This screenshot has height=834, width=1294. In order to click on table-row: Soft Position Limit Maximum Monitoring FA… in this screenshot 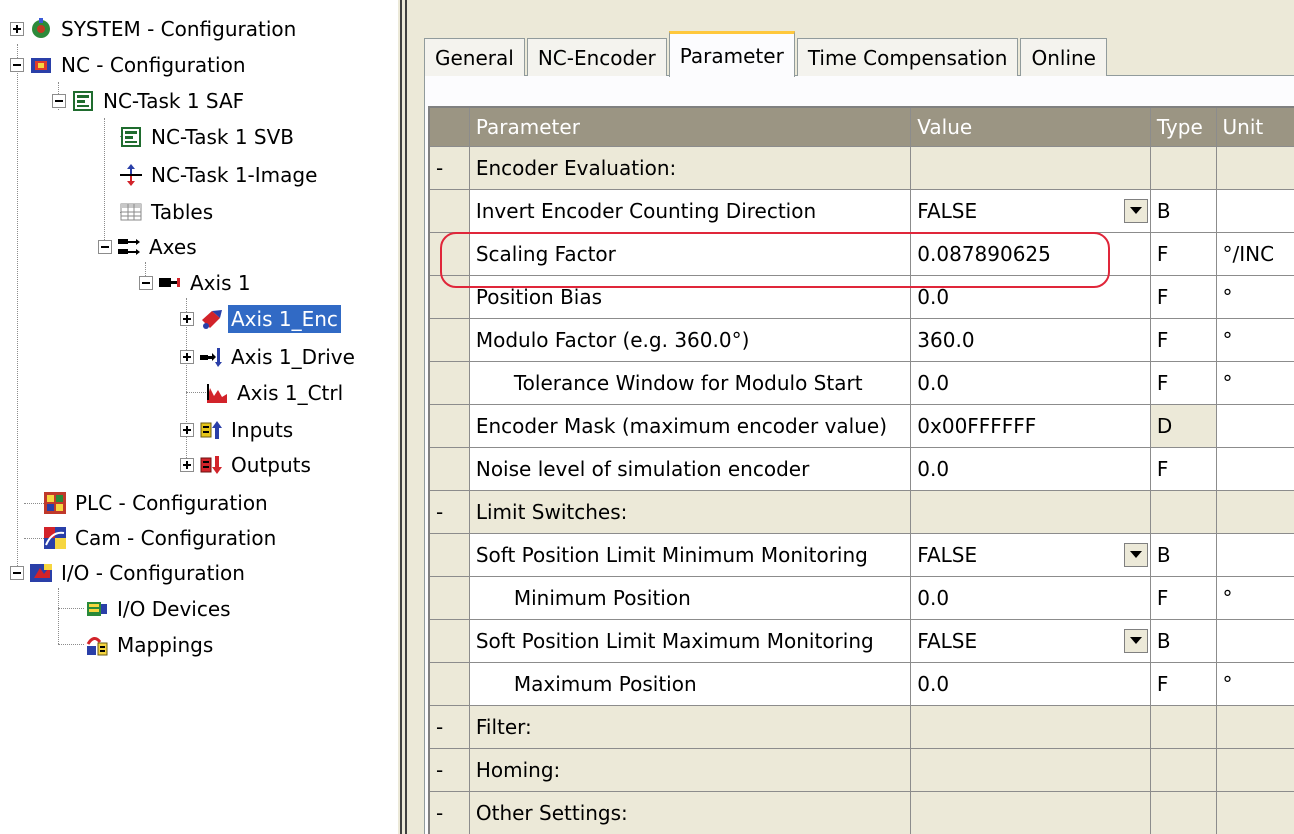, I will do `click(862, 641)`.